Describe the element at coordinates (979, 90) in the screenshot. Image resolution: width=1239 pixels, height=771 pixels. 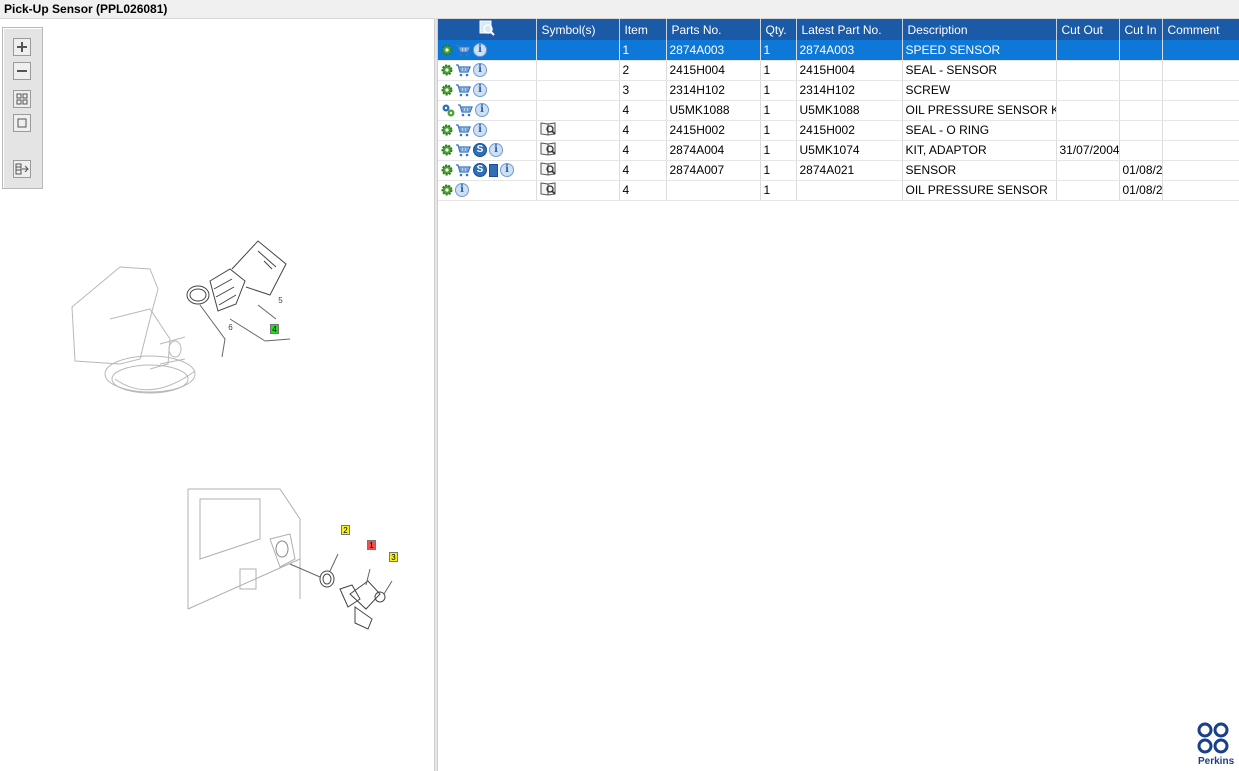
I see `description-cell: SCREW` at that location.